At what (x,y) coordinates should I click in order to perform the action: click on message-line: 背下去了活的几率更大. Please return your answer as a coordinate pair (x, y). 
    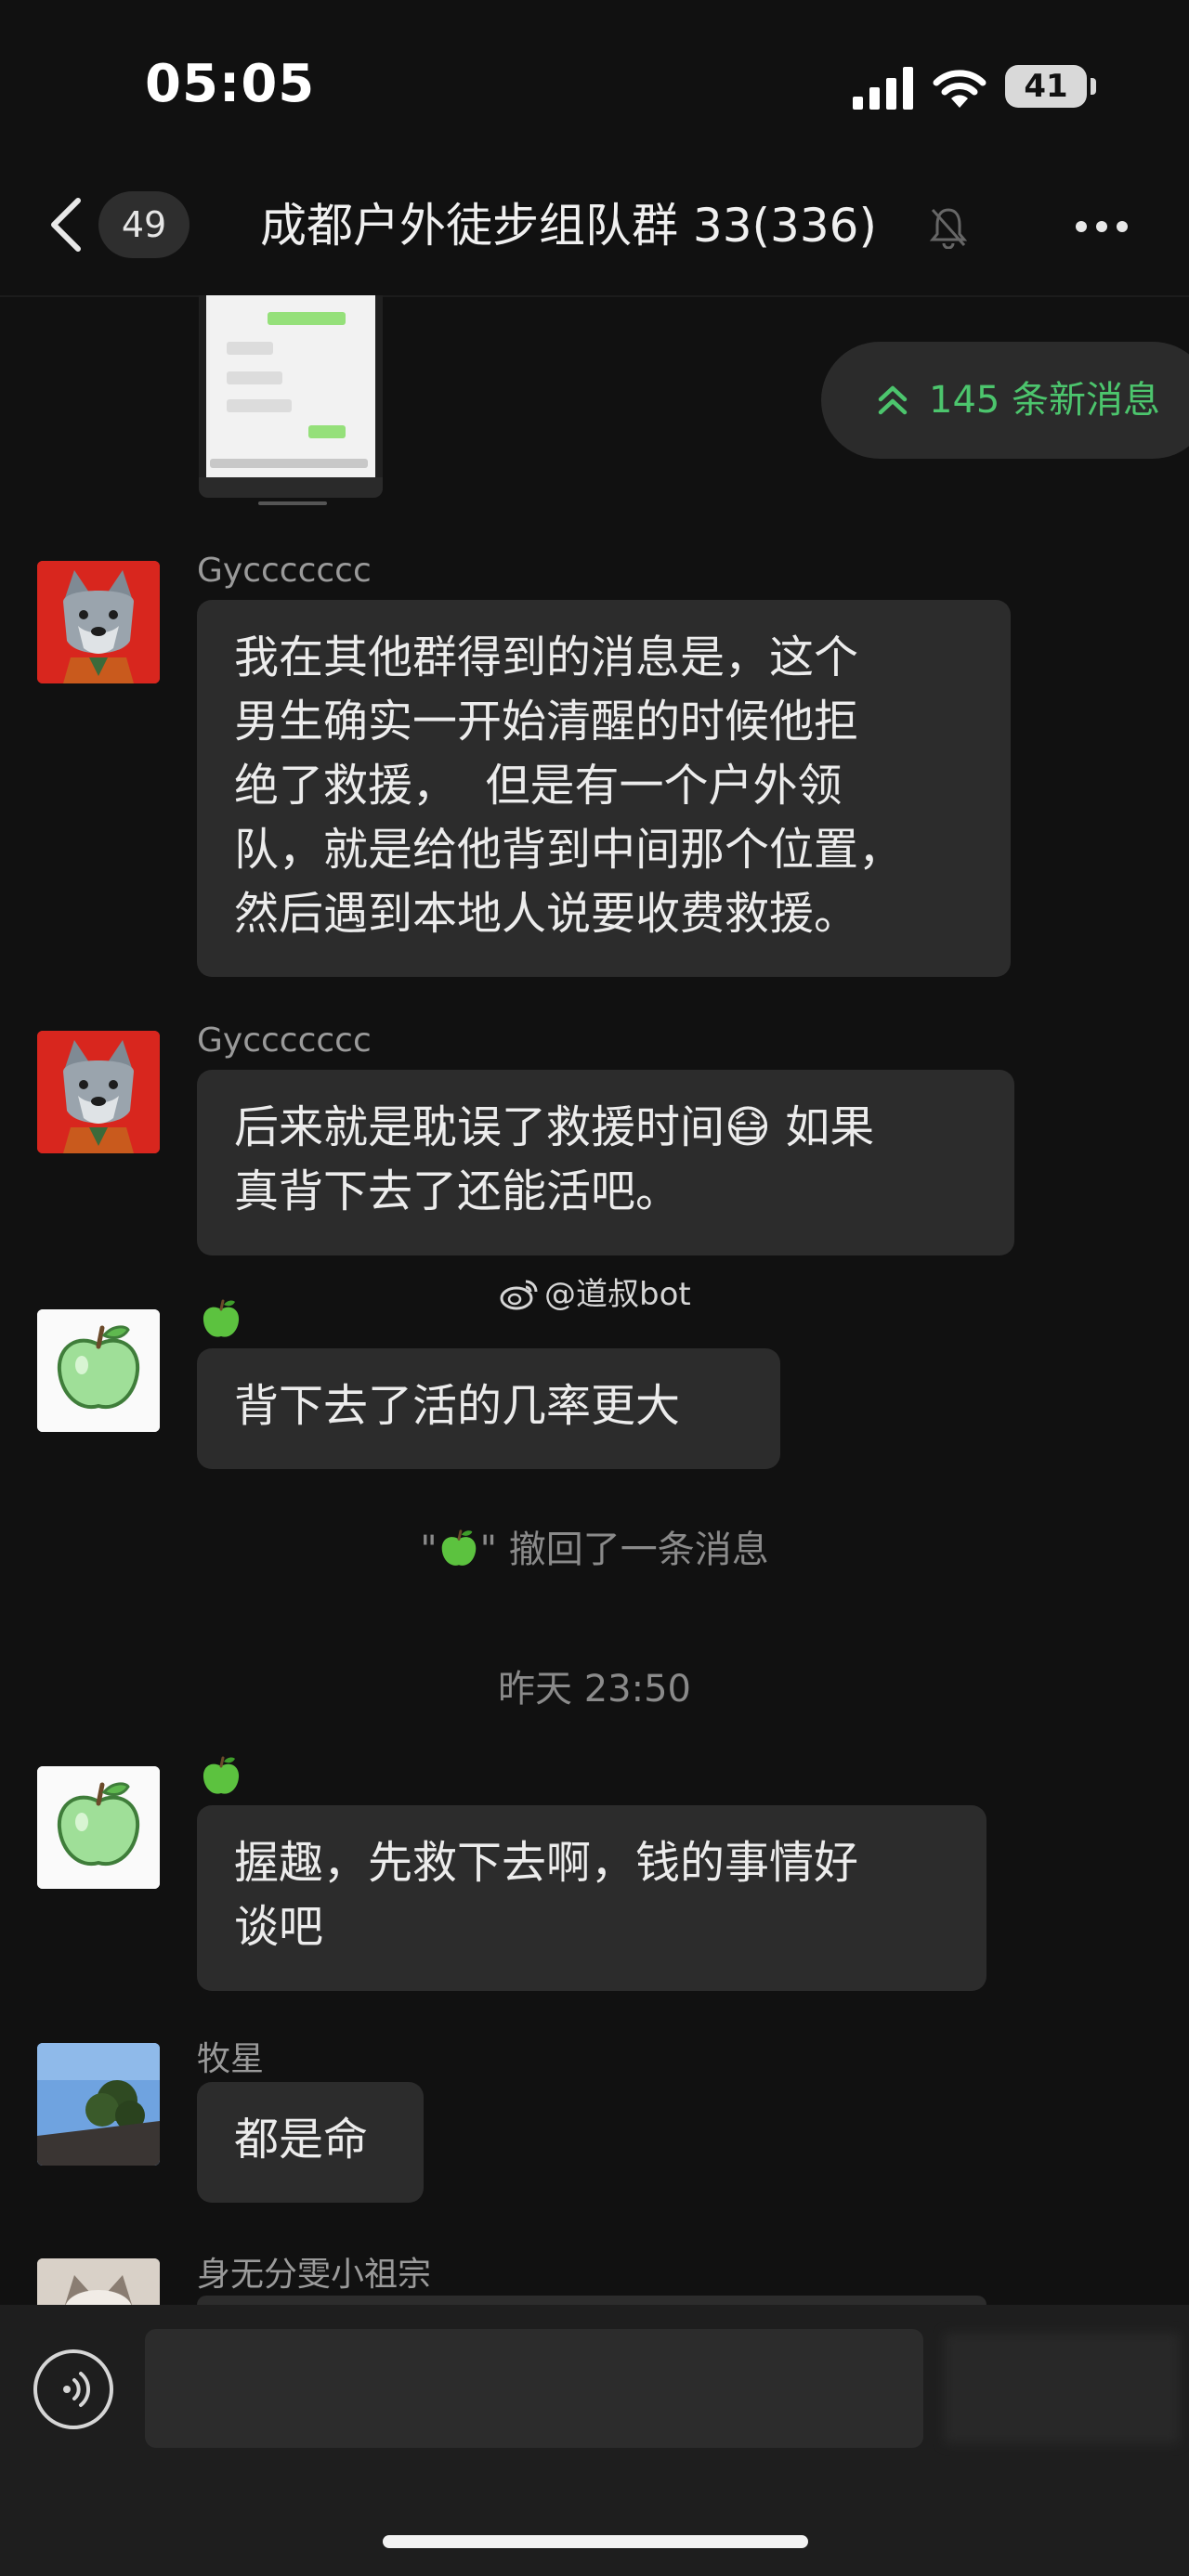
    Looking at the image, I should click on (457, 1406).